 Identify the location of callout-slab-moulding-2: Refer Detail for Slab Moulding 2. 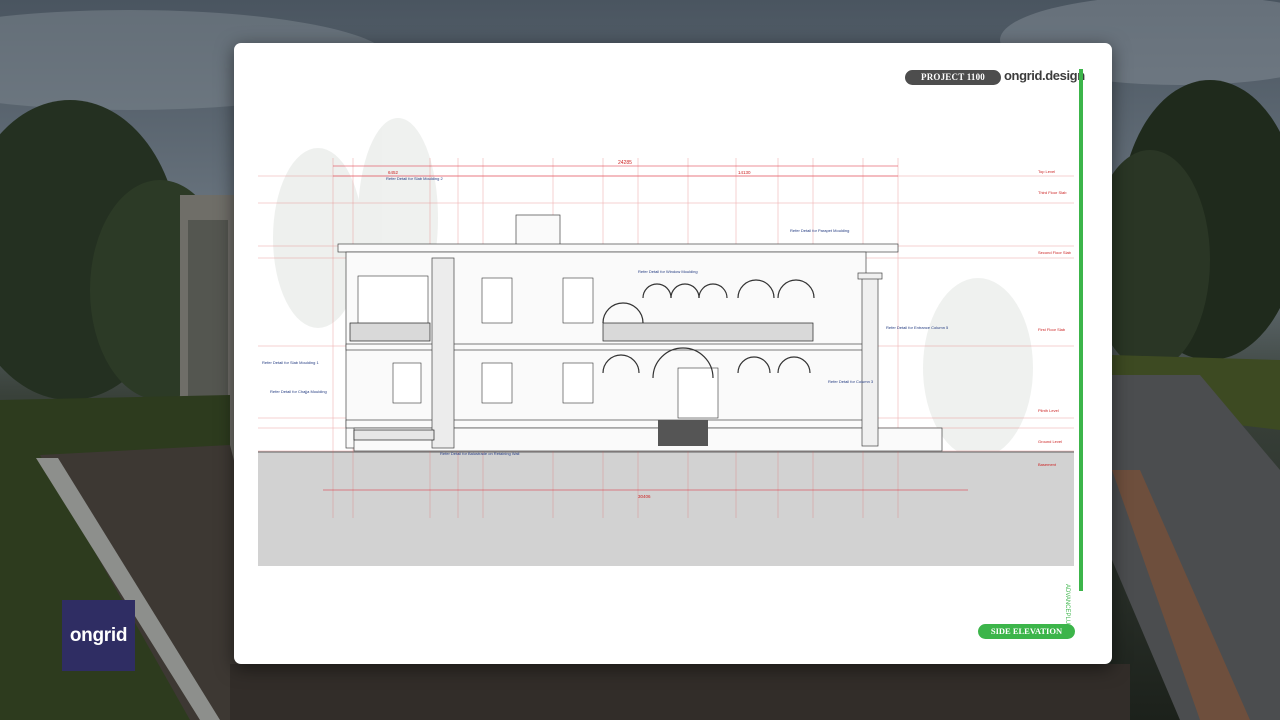
(414, 178).